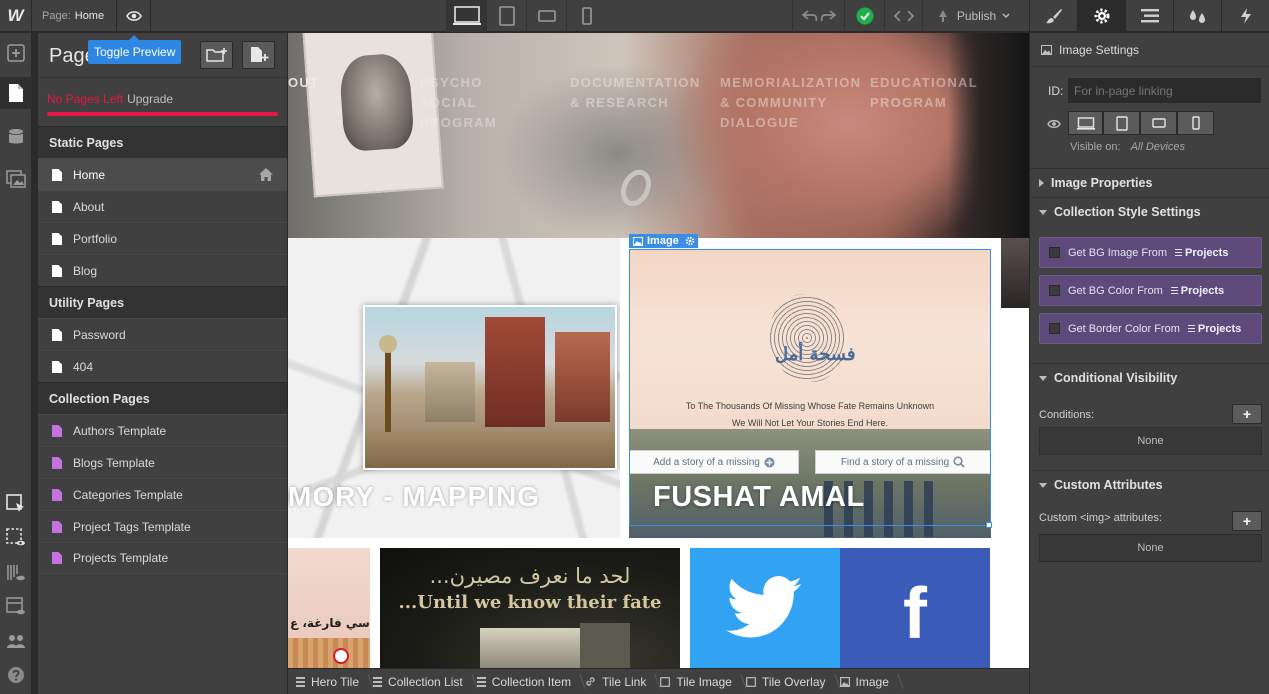 This screenshot has height=694, width=1269. What do you see at coordinates (162, 558) in the screenshot?
I see `page-item-projects-template: Projects Template` at bounding box center [162, 558].